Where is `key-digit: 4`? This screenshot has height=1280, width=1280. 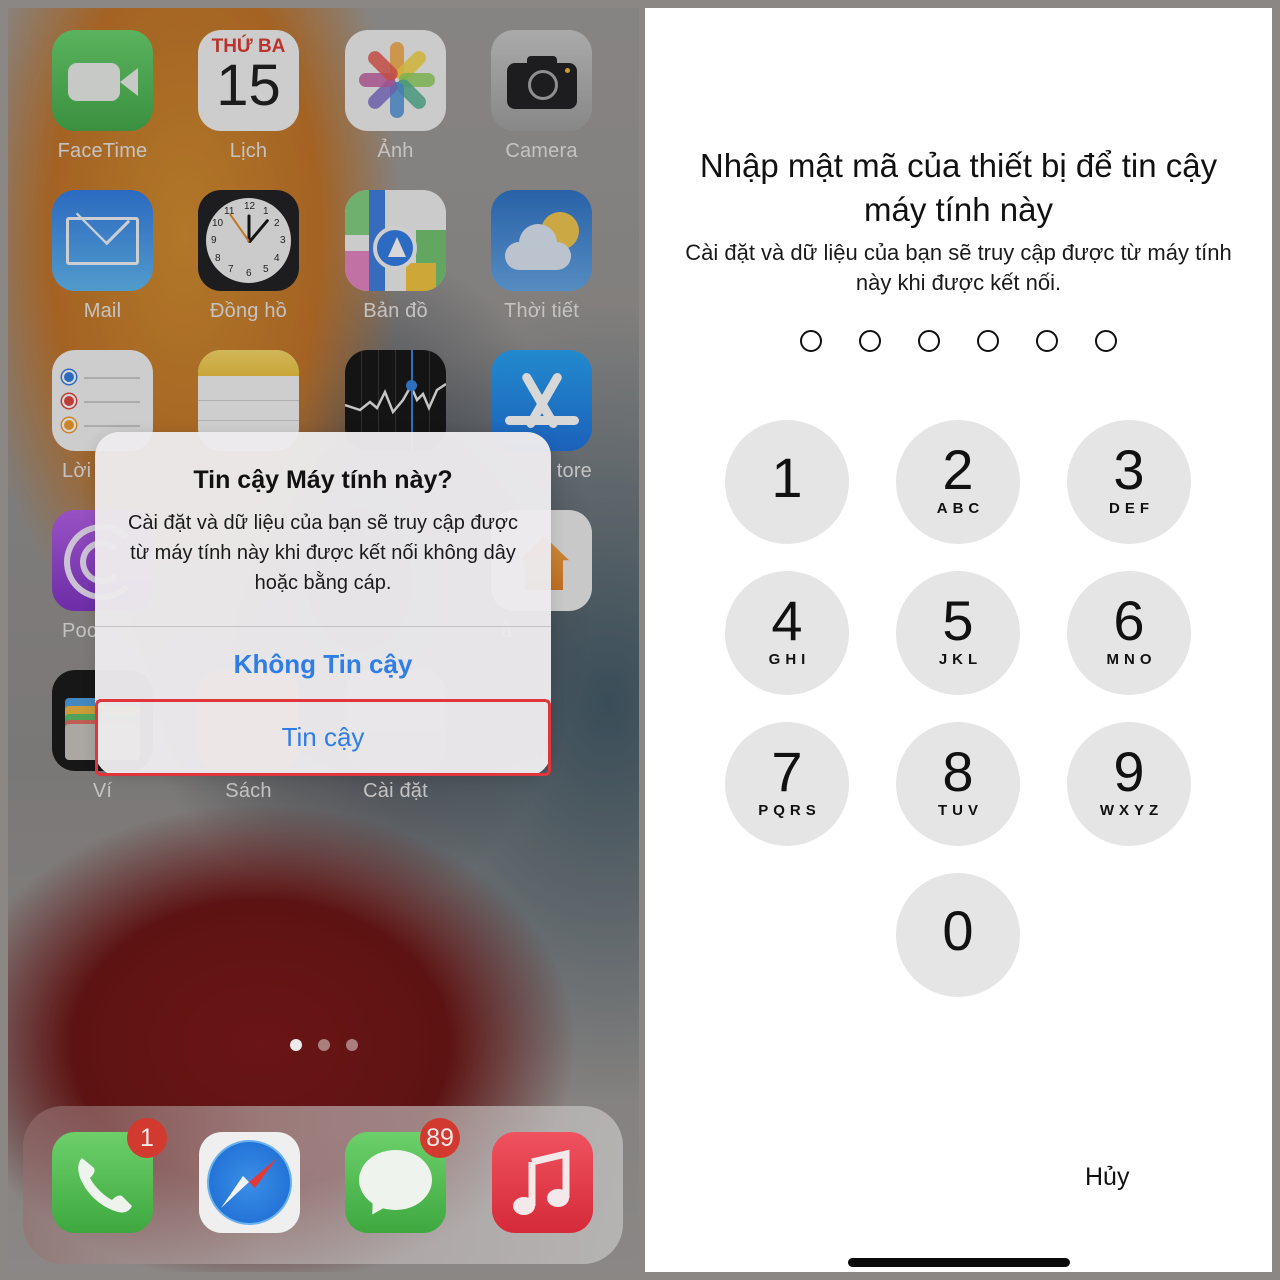 key-digit: 4 is located at coordinates (787, 620).